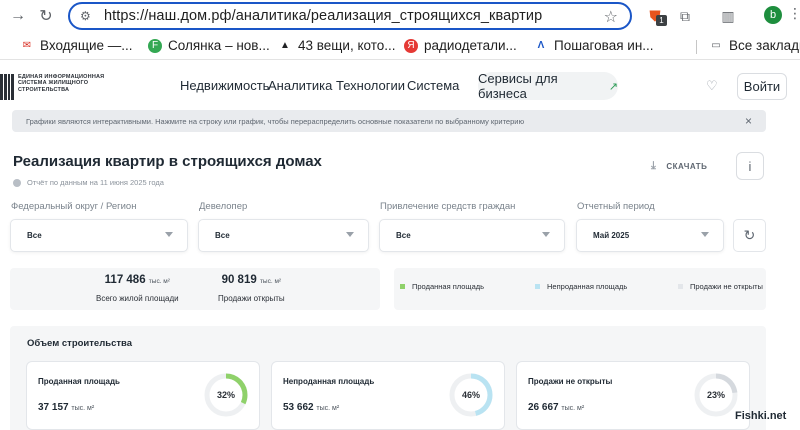 This screenshot has height=430, width=800. Describe the element at coordinates (80, 343) in the screenshot. I see `section-title: Объем строительства` at that location.